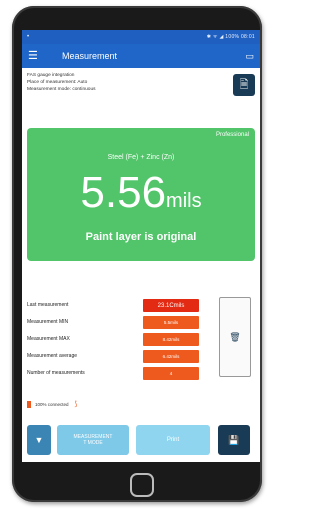 The image size is (320, 509). Describe the element at coordinates (141, 56) in the screenshot. I see `app-bar: ☰ Measurement ▭` at that location.